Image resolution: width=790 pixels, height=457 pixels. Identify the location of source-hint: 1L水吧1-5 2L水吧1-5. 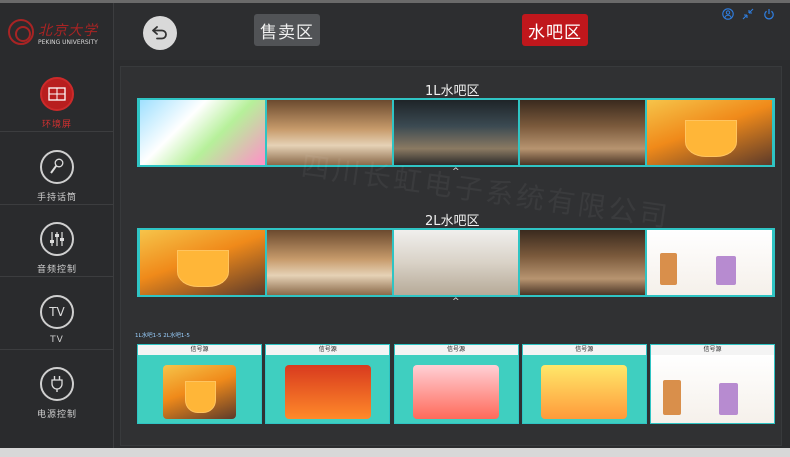
(162, 336).